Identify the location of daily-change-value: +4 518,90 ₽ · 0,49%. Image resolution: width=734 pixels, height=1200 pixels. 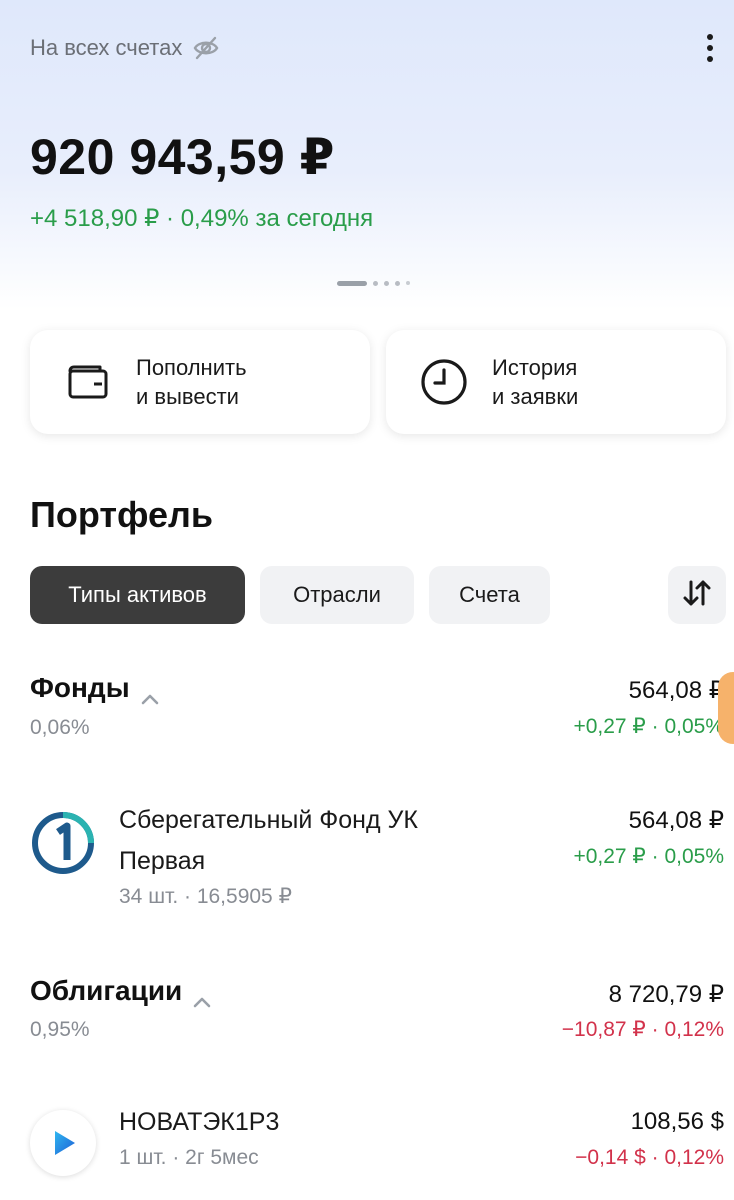
(139, 218).